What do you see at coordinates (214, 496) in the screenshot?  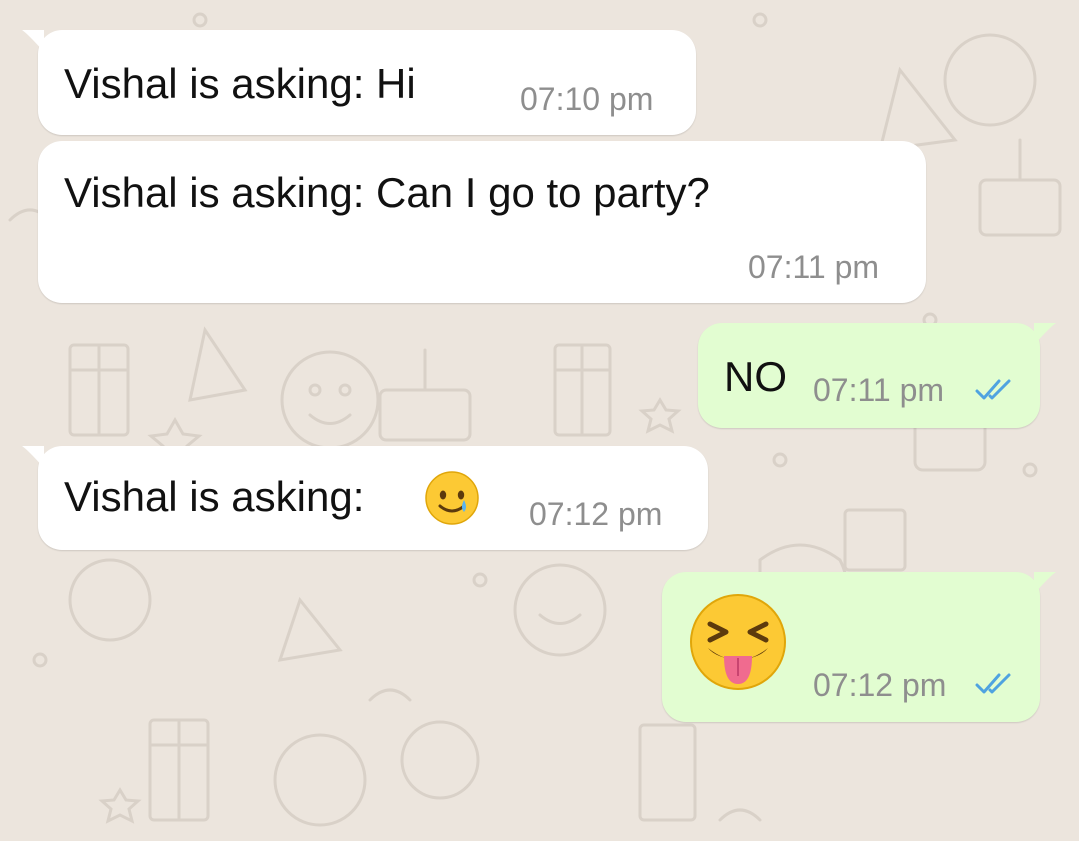 I see `message-text: Vishal is asking:` at bounding box center [214, 496].